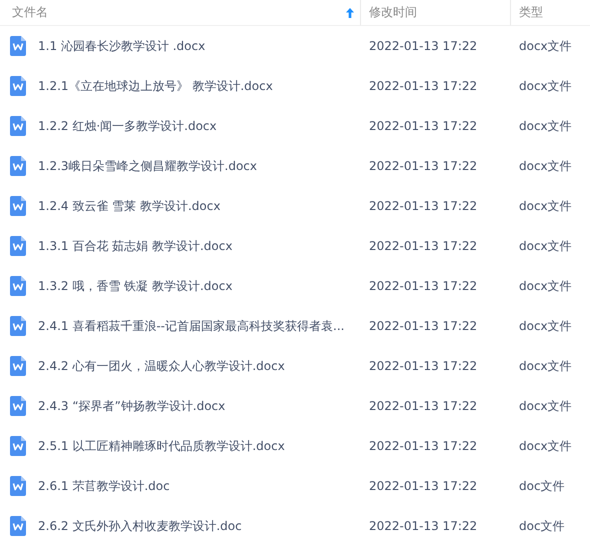 The width and height of the screenshot is (590, 543). I want to click on file-name: 1.3.1 百合花 茹志娟 教学设计.docx, so click(135, 246).